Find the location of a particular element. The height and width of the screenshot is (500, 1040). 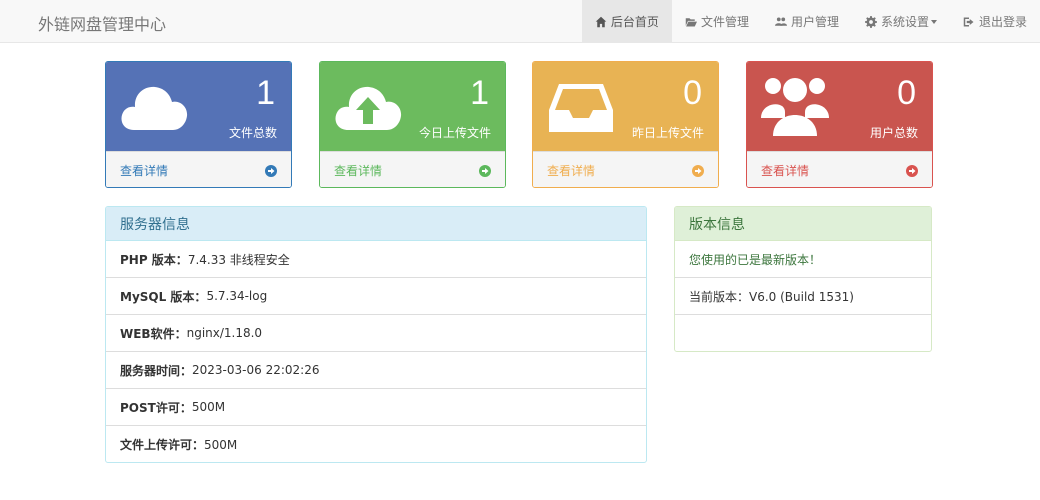

nav-item-logout: 退出登录 is located at coordinates (995, 21).